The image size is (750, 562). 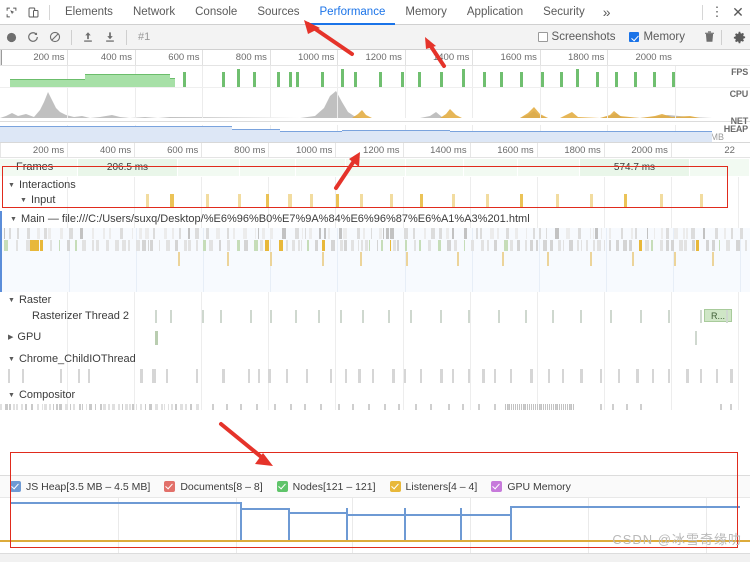 I want to click on gpu-event-tick, so click(x=696, y=338).